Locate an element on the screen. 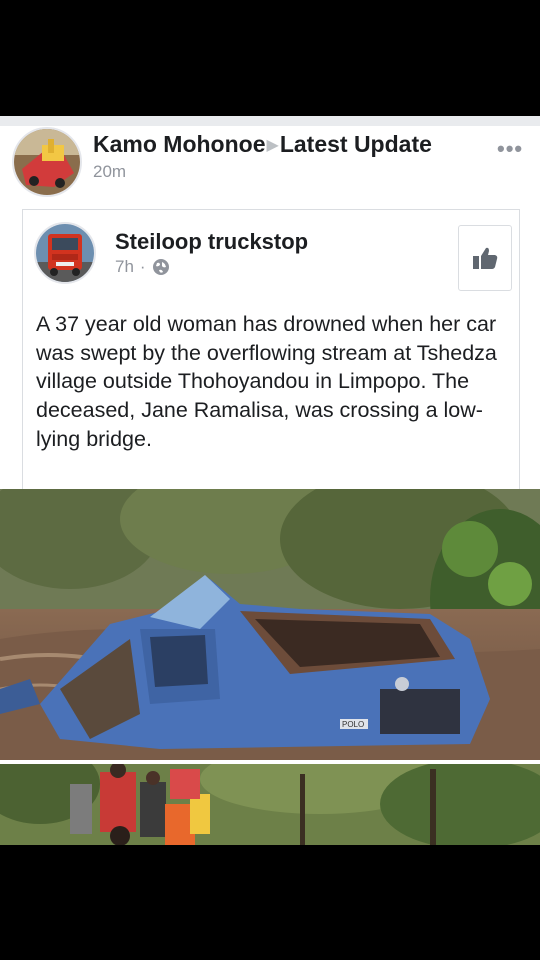 This screenshot has width=540, height=960. feed-separator is located at coordinates (270, 121).